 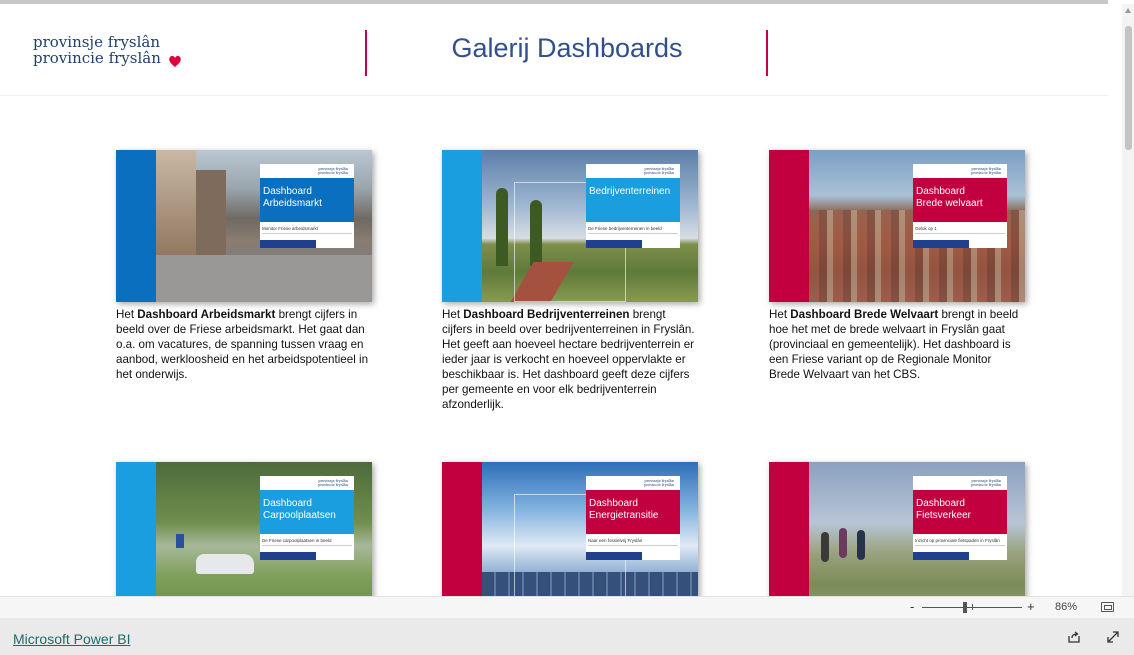 What do you see at coordinates (1066, 607) in the screenshot?
I see `zoom-level: 86%` at bounding box center [1066, 607].